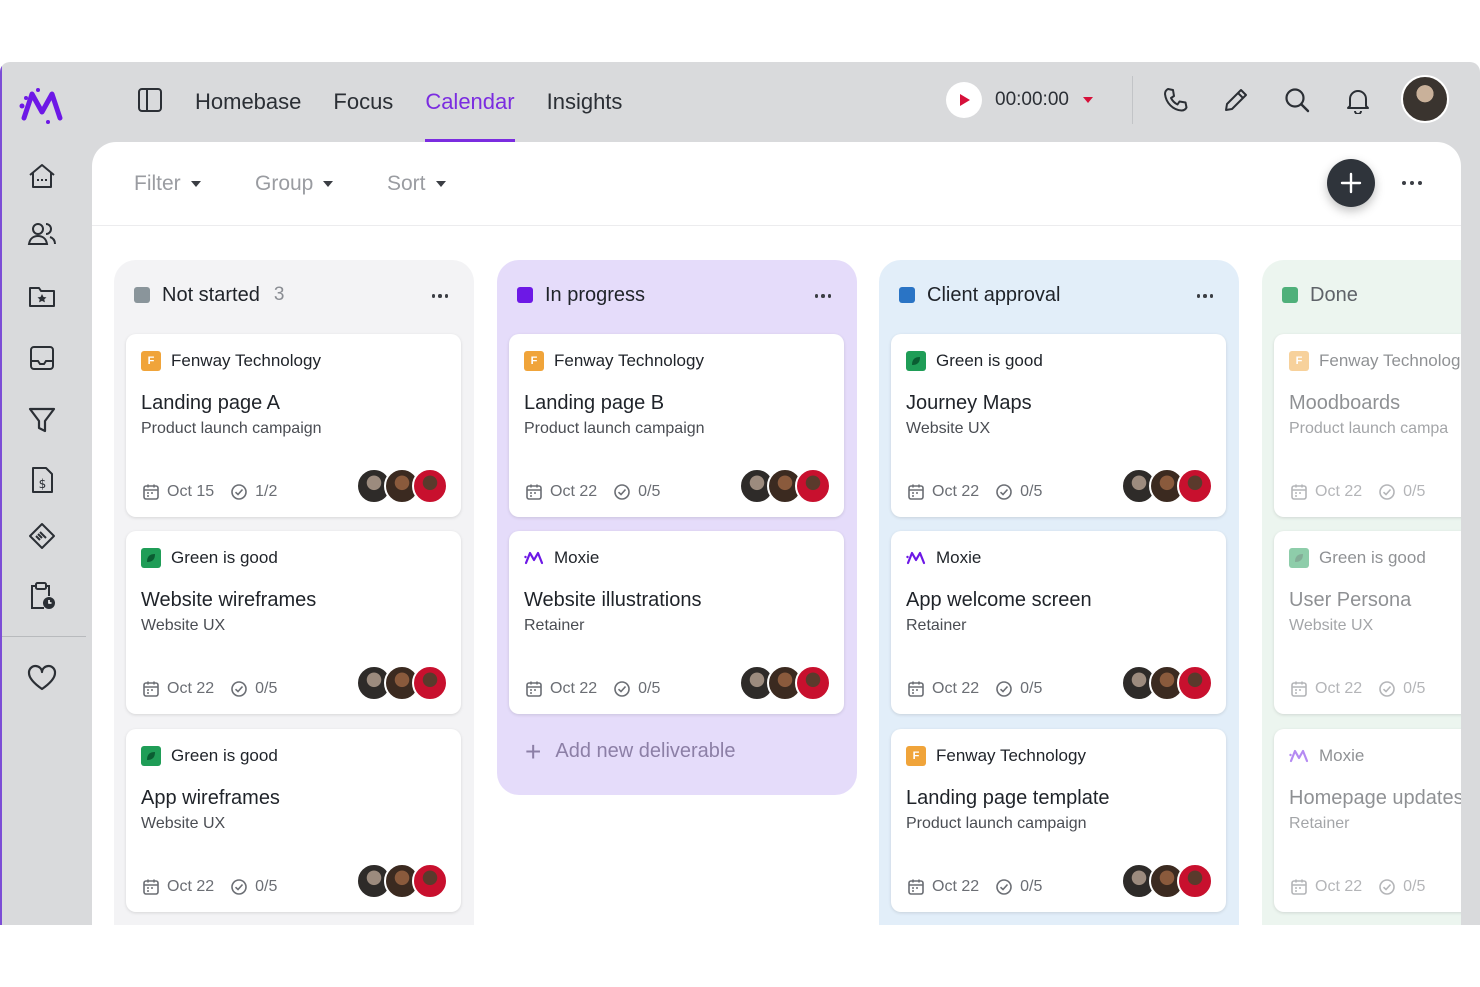  Describe the element at coordinates (183, 625) in the screenshot. I see `card-subtitle: Website UX` at that location.